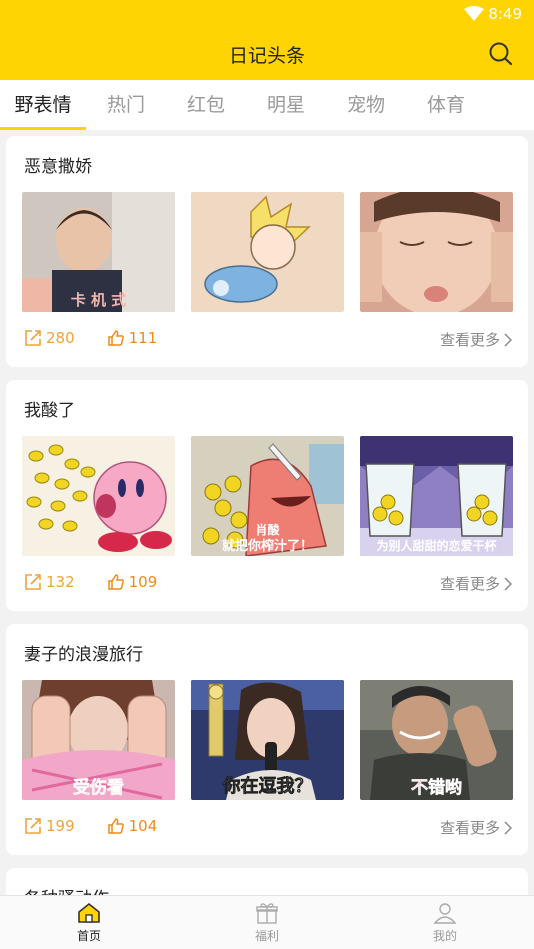  I want to click on like-count-value: 104, so click(143, 826).